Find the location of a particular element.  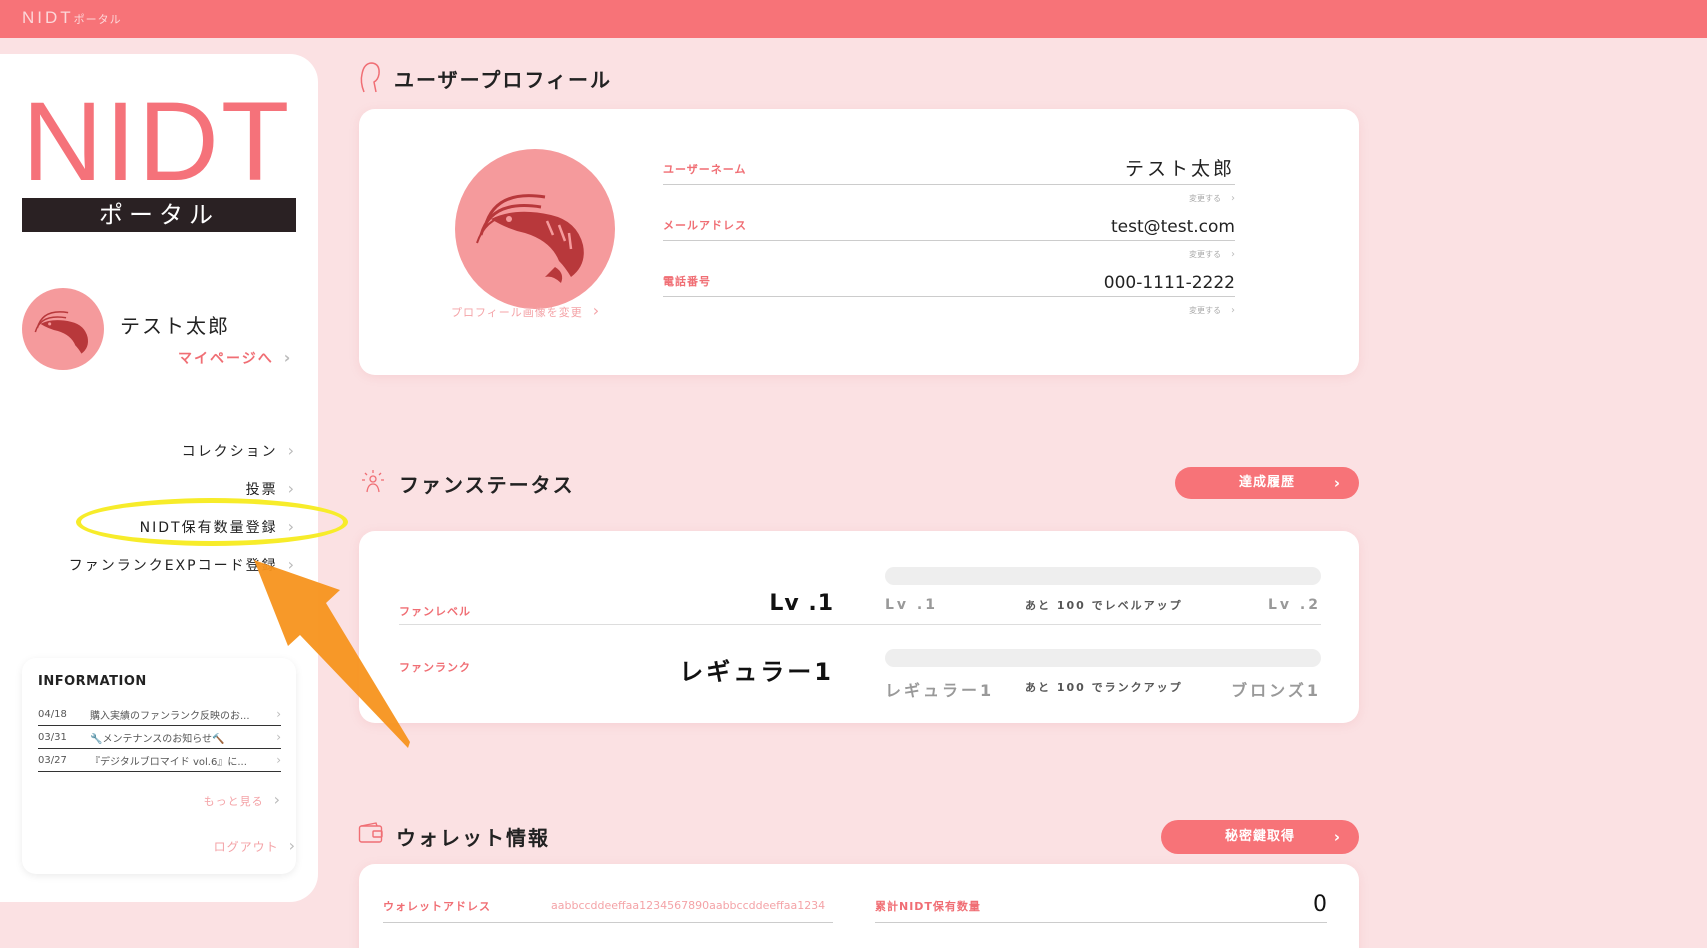

level-note: あと 100 でレベルアップ is located at coordinates (1104, 605).